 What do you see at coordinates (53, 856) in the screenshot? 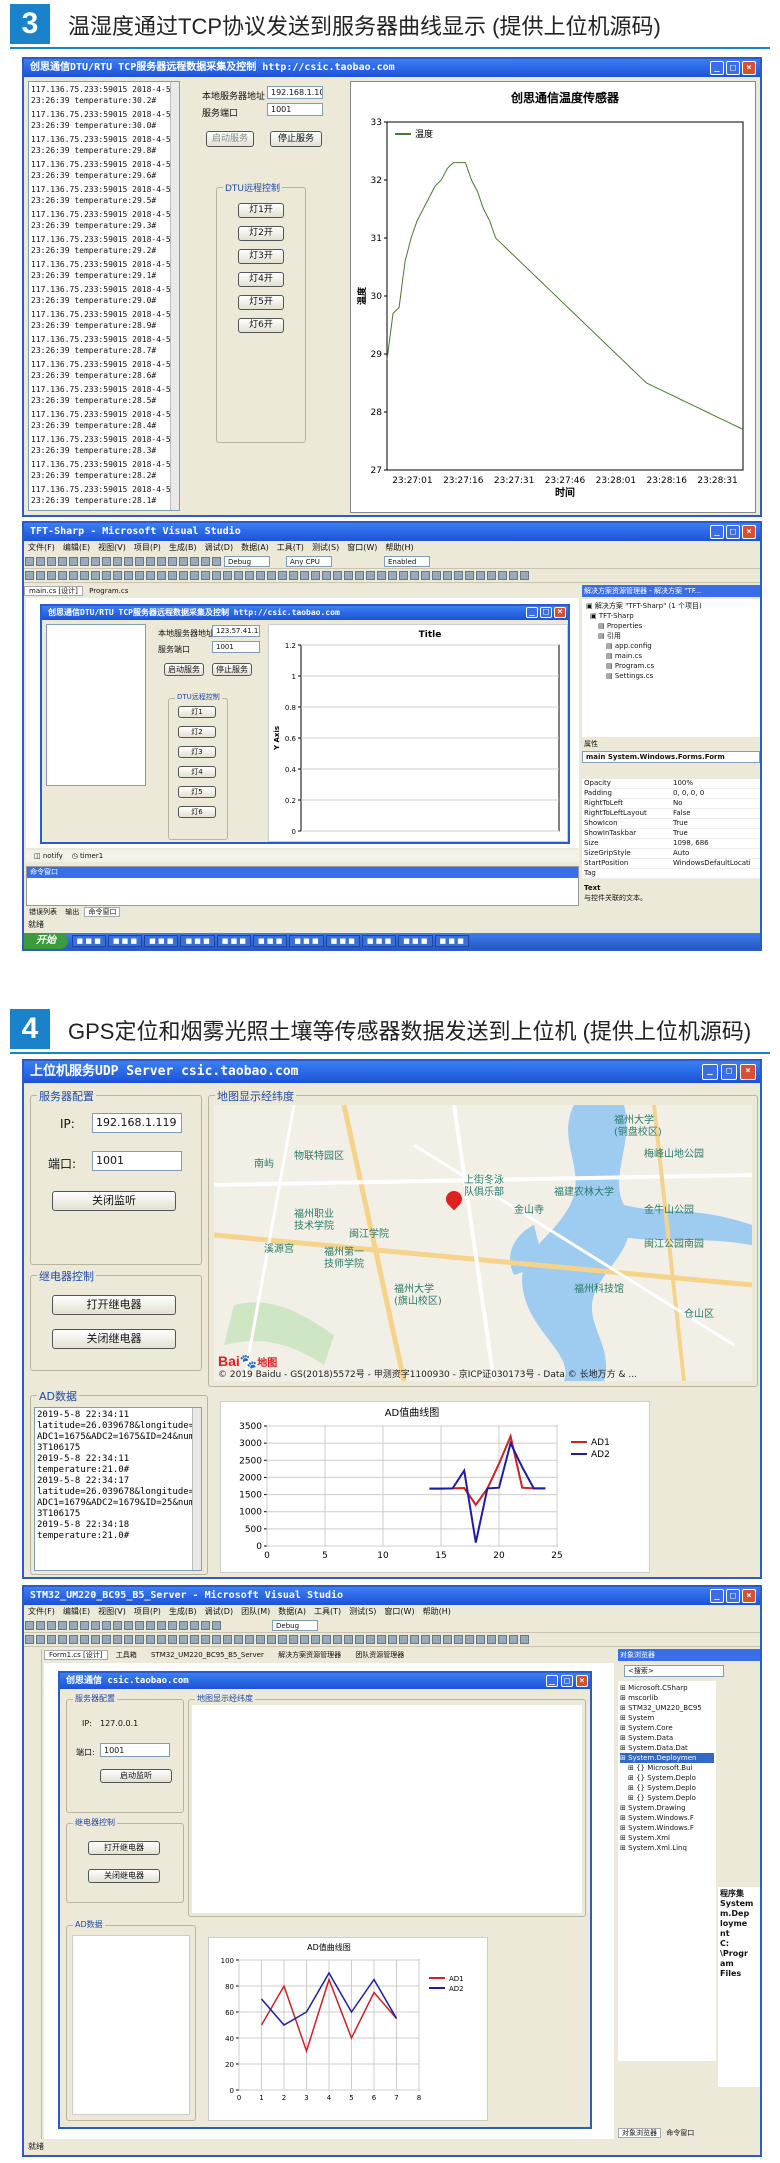
I see `tray-notify: notify` at bounding box center [53, 856].